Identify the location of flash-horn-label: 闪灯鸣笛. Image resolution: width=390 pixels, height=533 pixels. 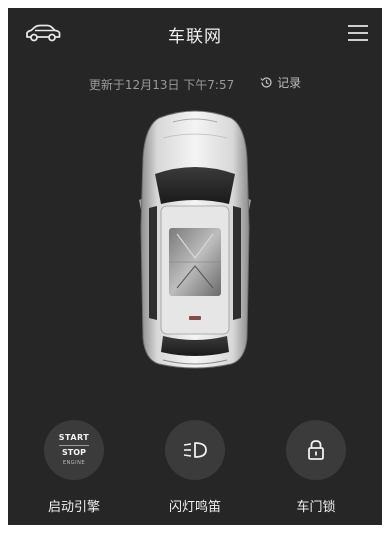
(194, 507).